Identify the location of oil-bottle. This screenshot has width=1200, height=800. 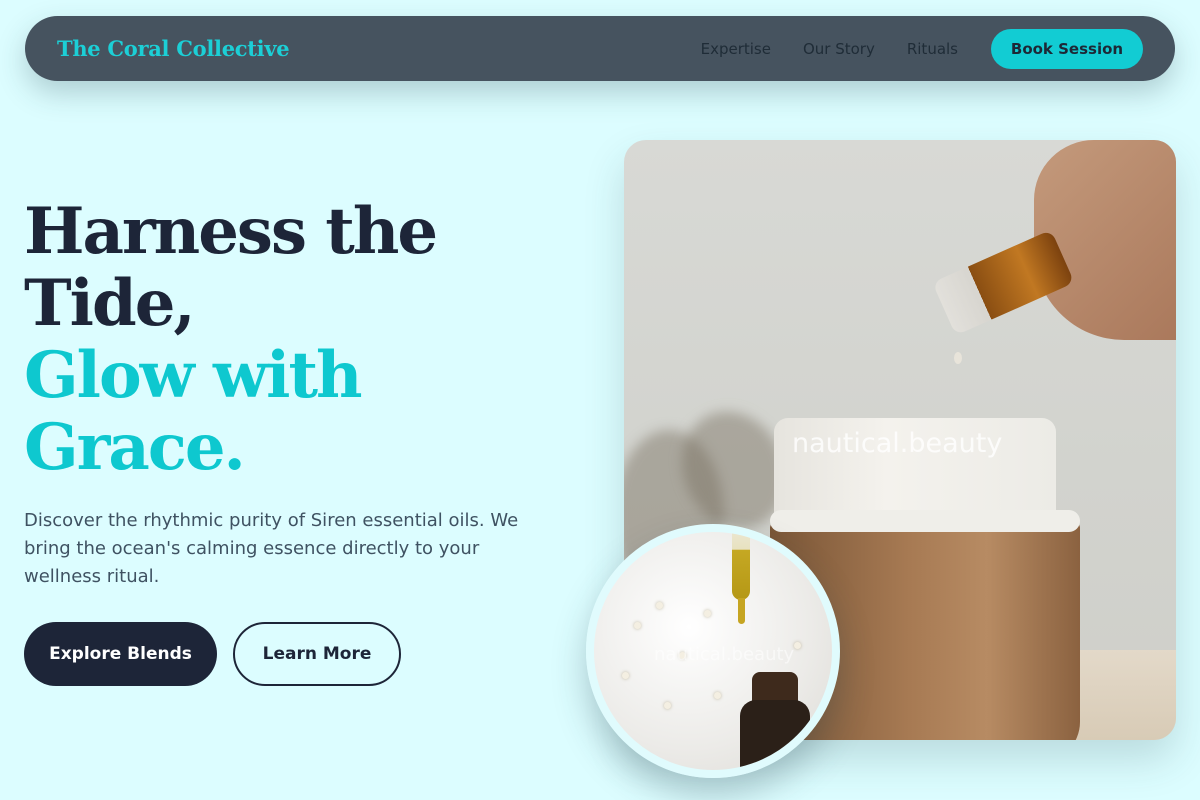
(1003, 282).